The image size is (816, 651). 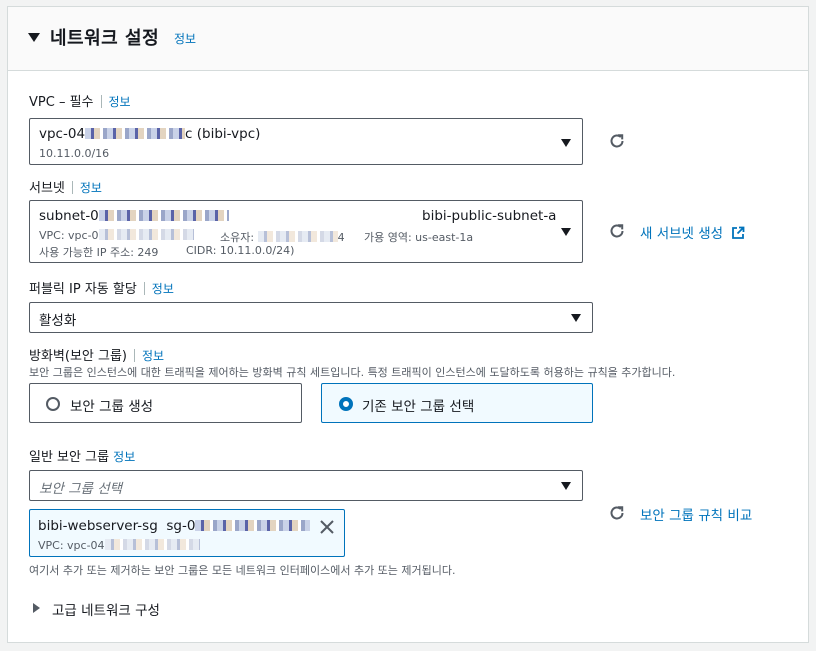 What do you see at coordinates (74, 153) in the screenshot?
I see `vpc-cidr: 10.11.0.0/16` at bounding box center [74, 153].